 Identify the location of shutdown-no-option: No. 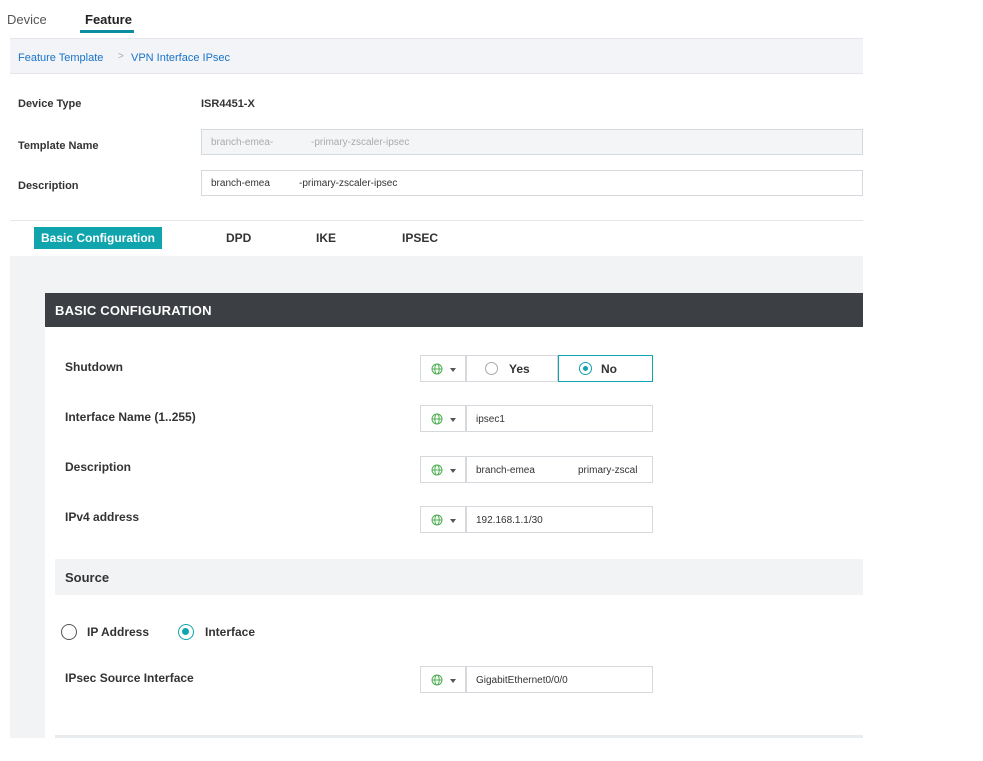
(605, 368).